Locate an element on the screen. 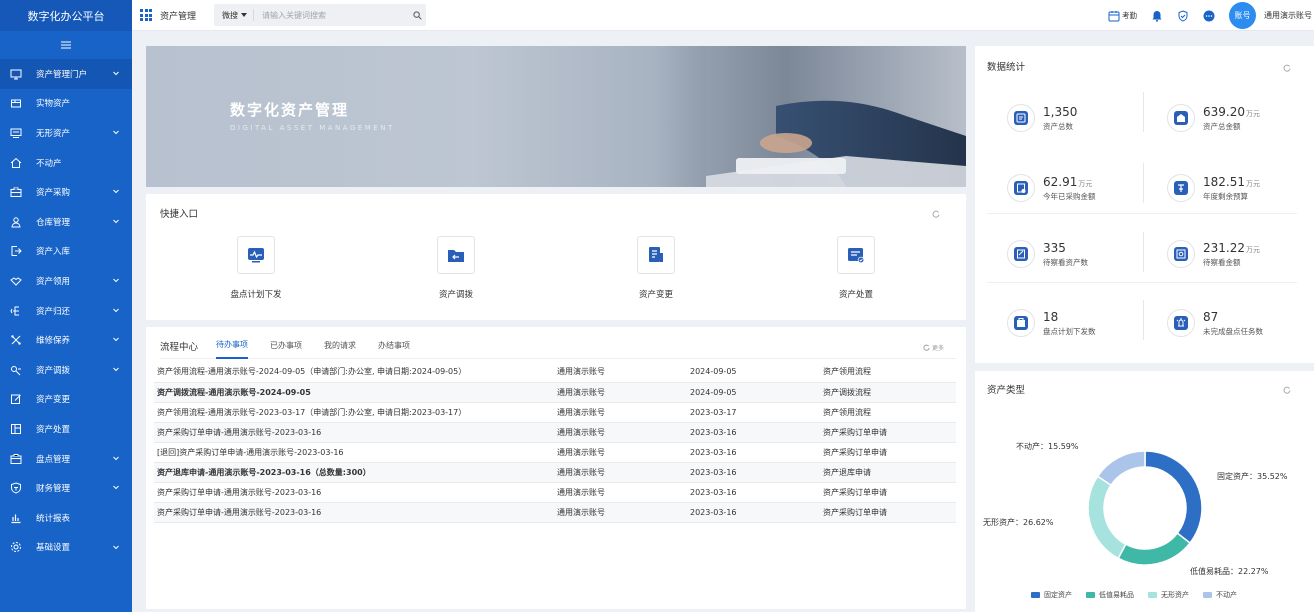 The image size is (1314, 612). briefcase-icon is located at coordinates (15, 192).